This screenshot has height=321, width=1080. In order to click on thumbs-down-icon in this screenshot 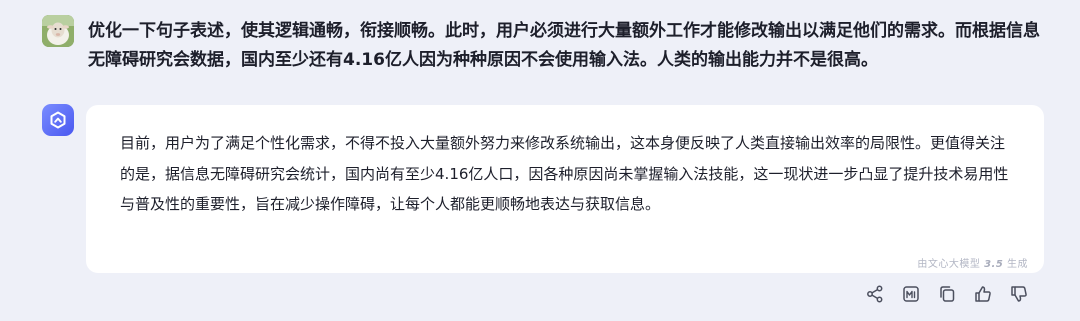, I will do `click(1019, 294)`.